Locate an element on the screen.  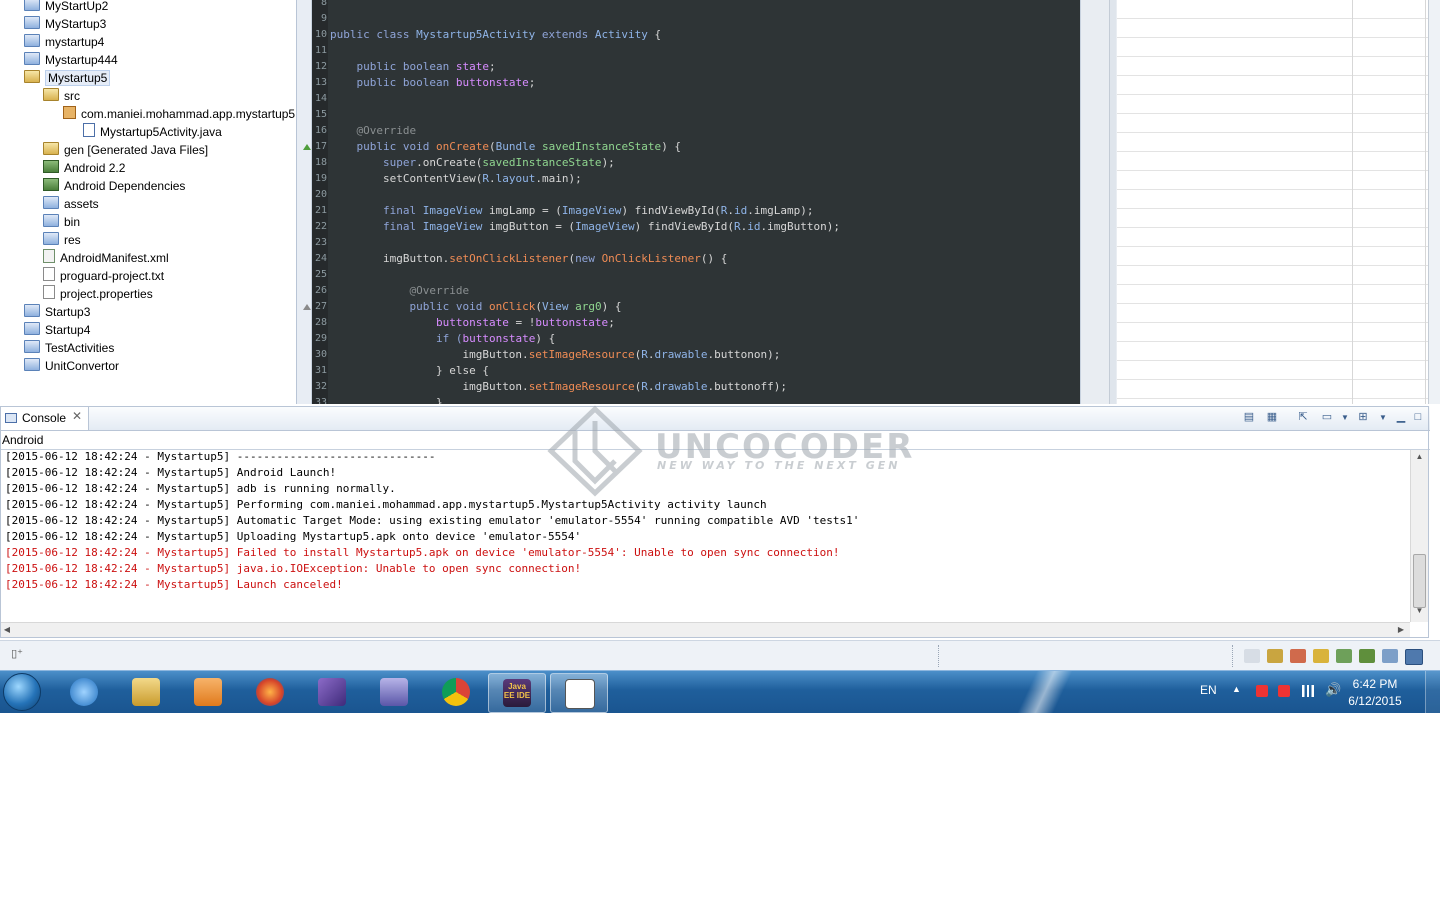
line-number: 14 is located at coordinates (320, 98).